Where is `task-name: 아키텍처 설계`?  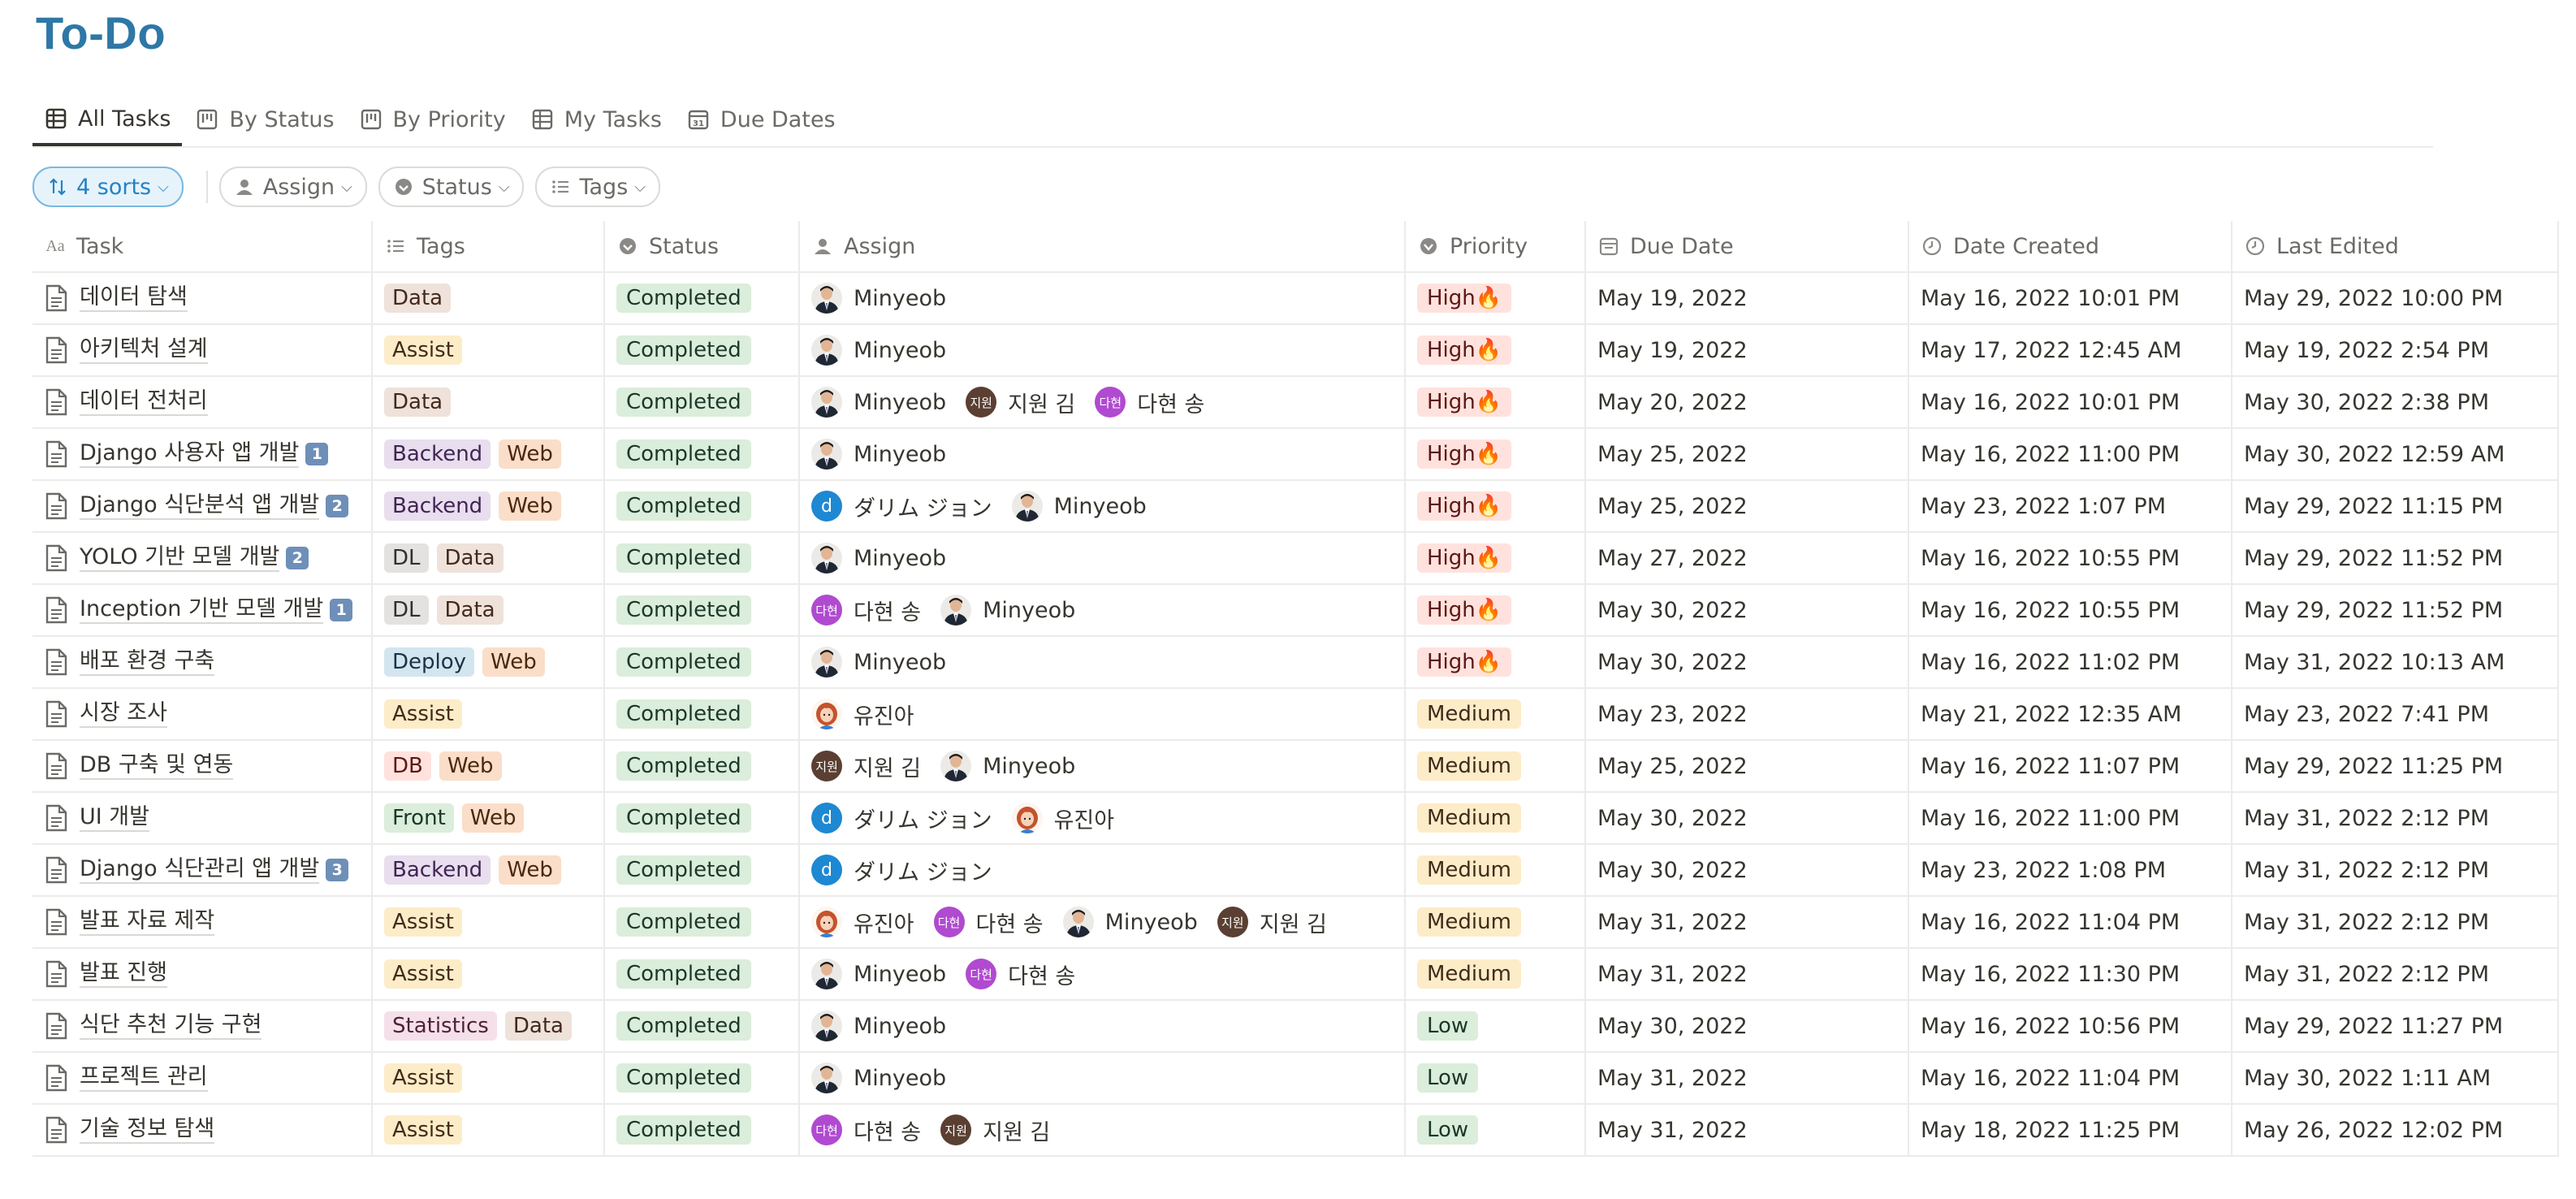 task-name: 아키텍처 설계 is located at coordinates (144, 350).